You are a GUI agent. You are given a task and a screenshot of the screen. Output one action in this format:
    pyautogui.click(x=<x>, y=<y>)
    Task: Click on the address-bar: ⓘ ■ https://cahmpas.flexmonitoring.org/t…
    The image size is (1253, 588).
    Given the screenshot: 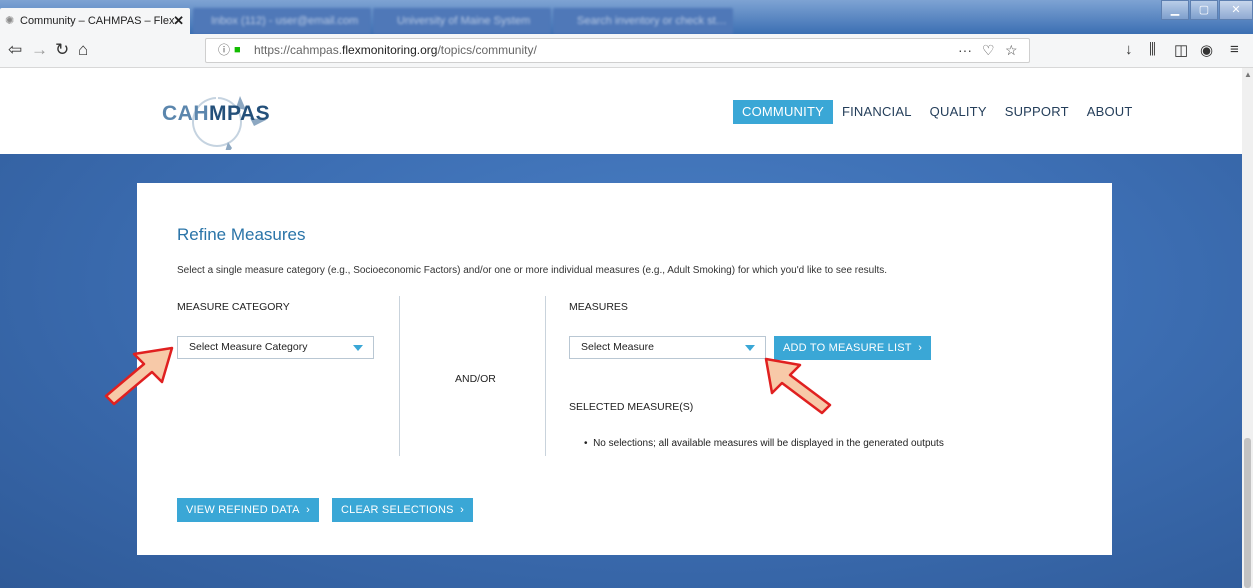 What is the action you would take?
    pyautogui.click(x=617, y=50)
    